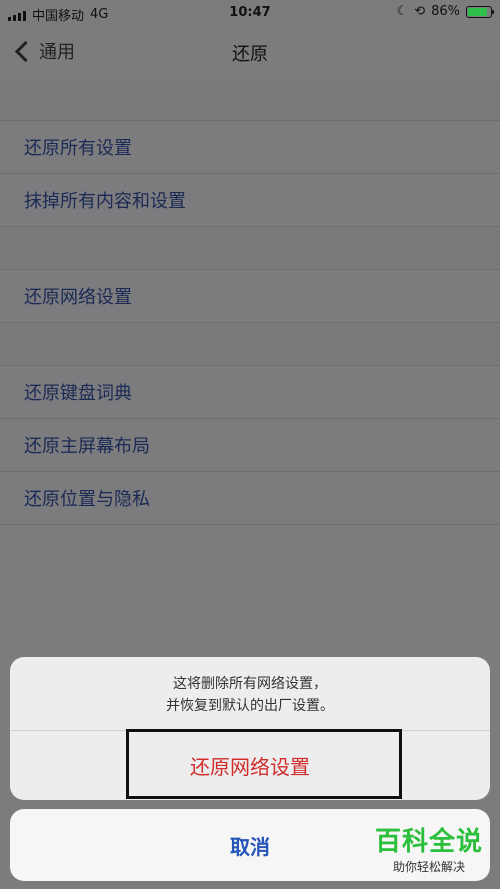 Image resolution: width=500 pixels, height=889 pixels. I want to click on reset-location-privacy-item: 还原位置与隐私, so click(250, 498).